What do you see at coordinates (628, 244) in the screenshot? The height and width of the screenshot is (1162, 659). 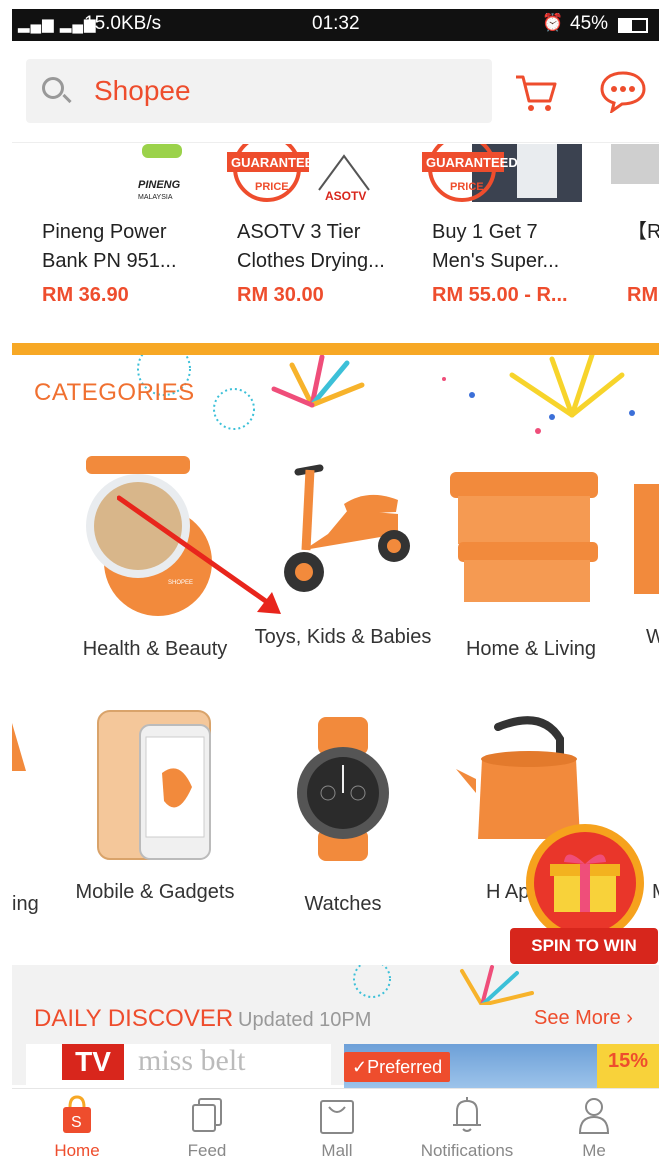 I see `product-card: 【R CRY RM` at bounding box center [628, 244].